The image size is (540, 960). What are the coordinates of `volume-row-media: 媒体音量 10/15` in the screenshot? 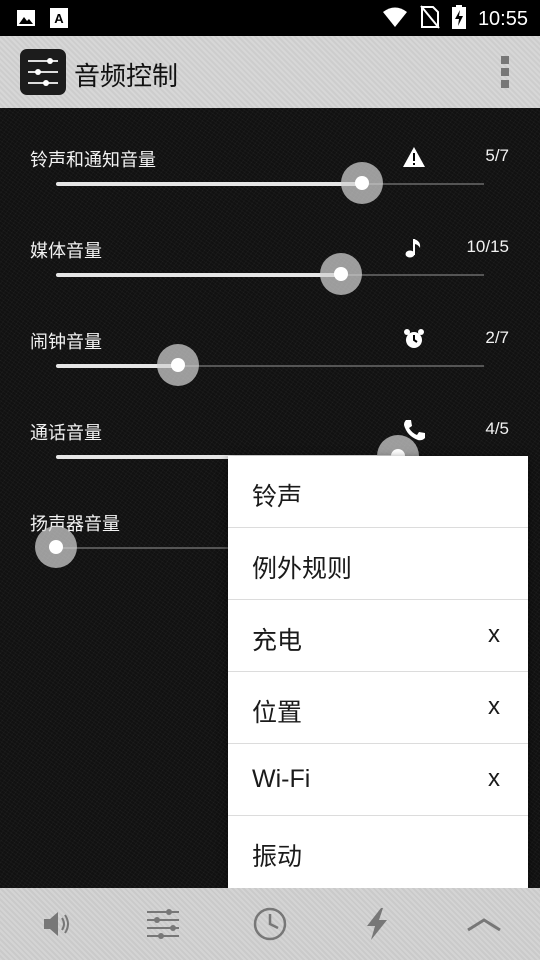 It's located at (270, 282).